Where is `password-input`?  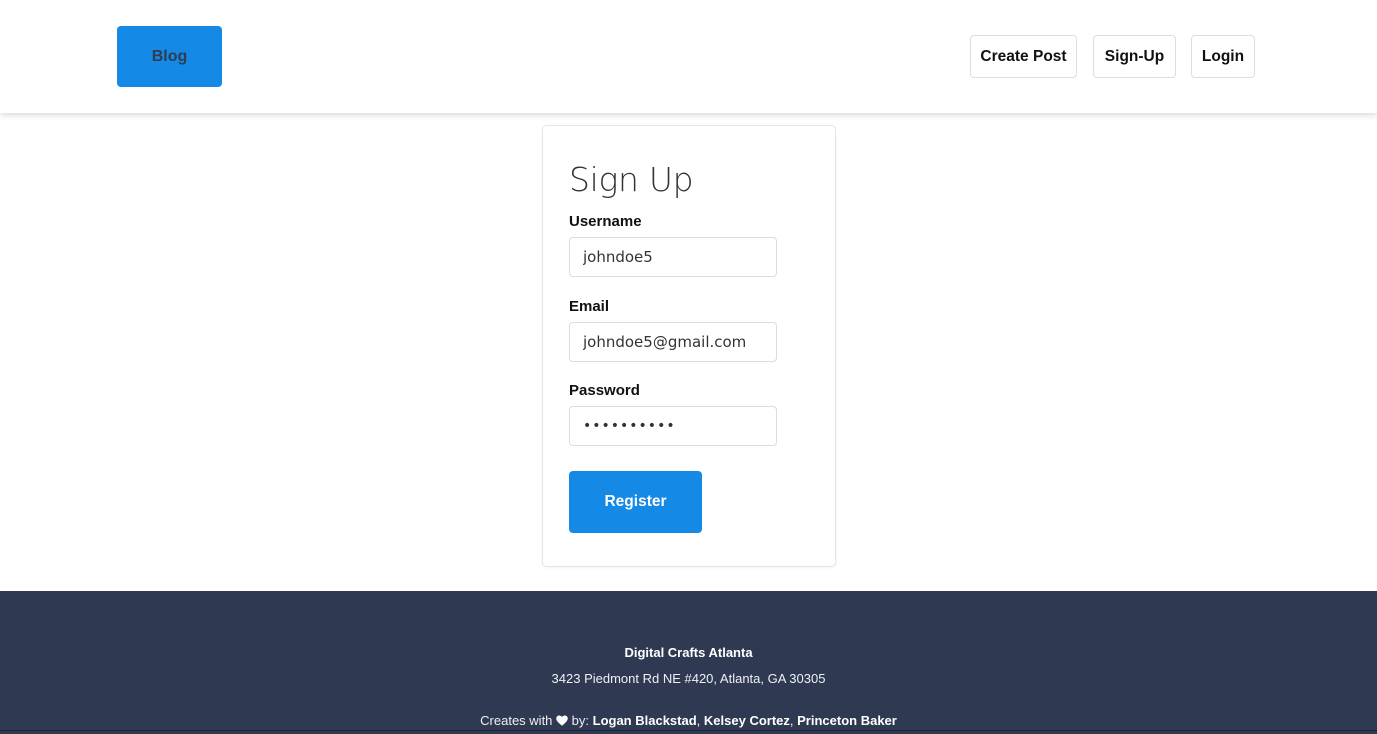 password-input is located at coordinates (673, 426).